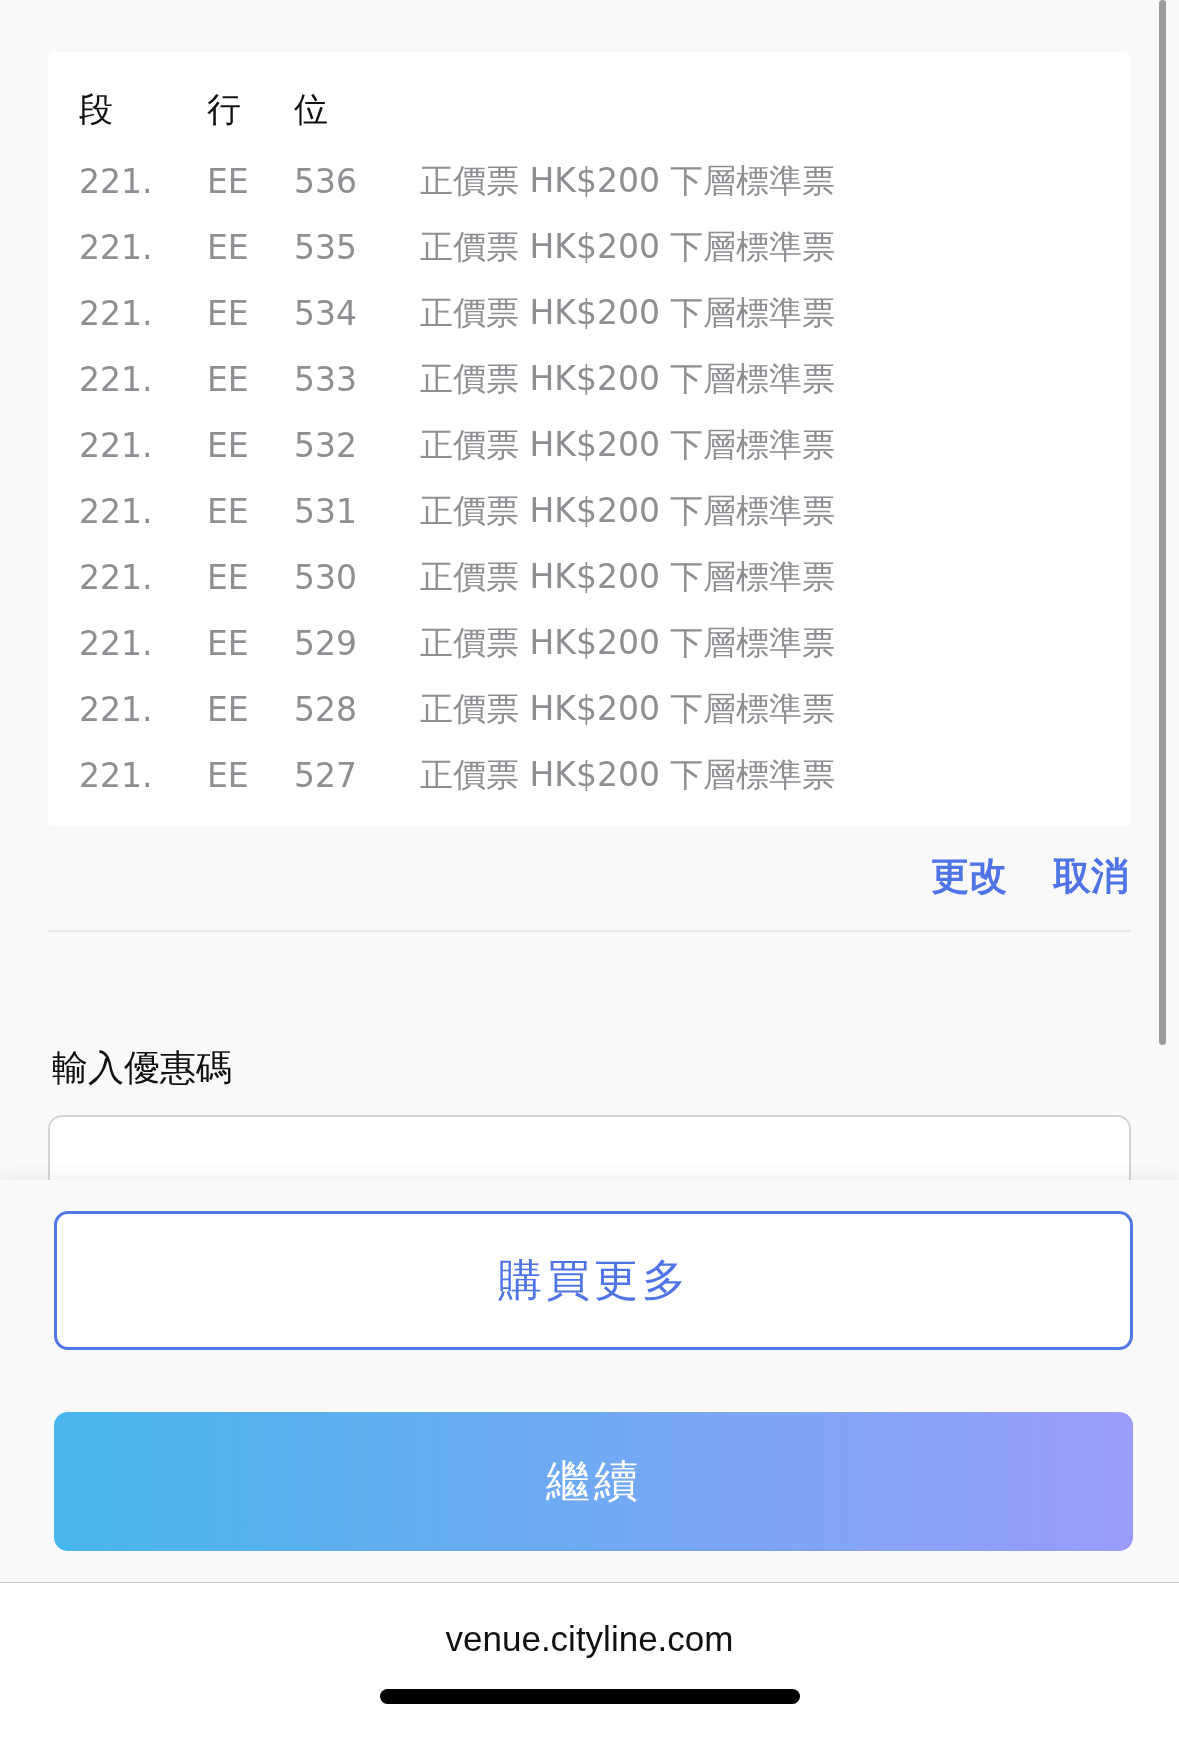 The width and height of the screenshot is (1179, 1739). Describe the element at coordinates (593, 1481) in the screenshot. I see `continue-button: 繼續` at that location.